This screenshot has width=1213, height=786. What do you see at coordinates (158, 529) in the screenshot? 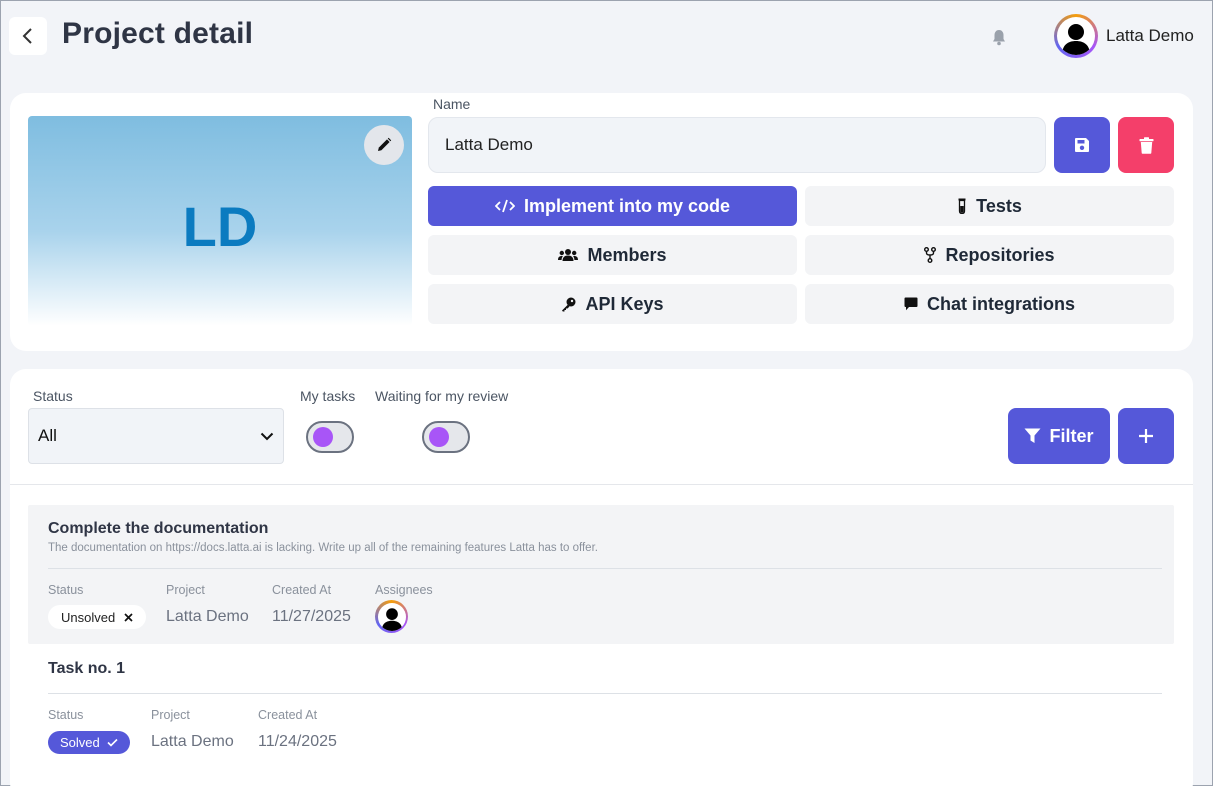
I see `task-title: Complete the documentation` at bounding box center [158, 529].